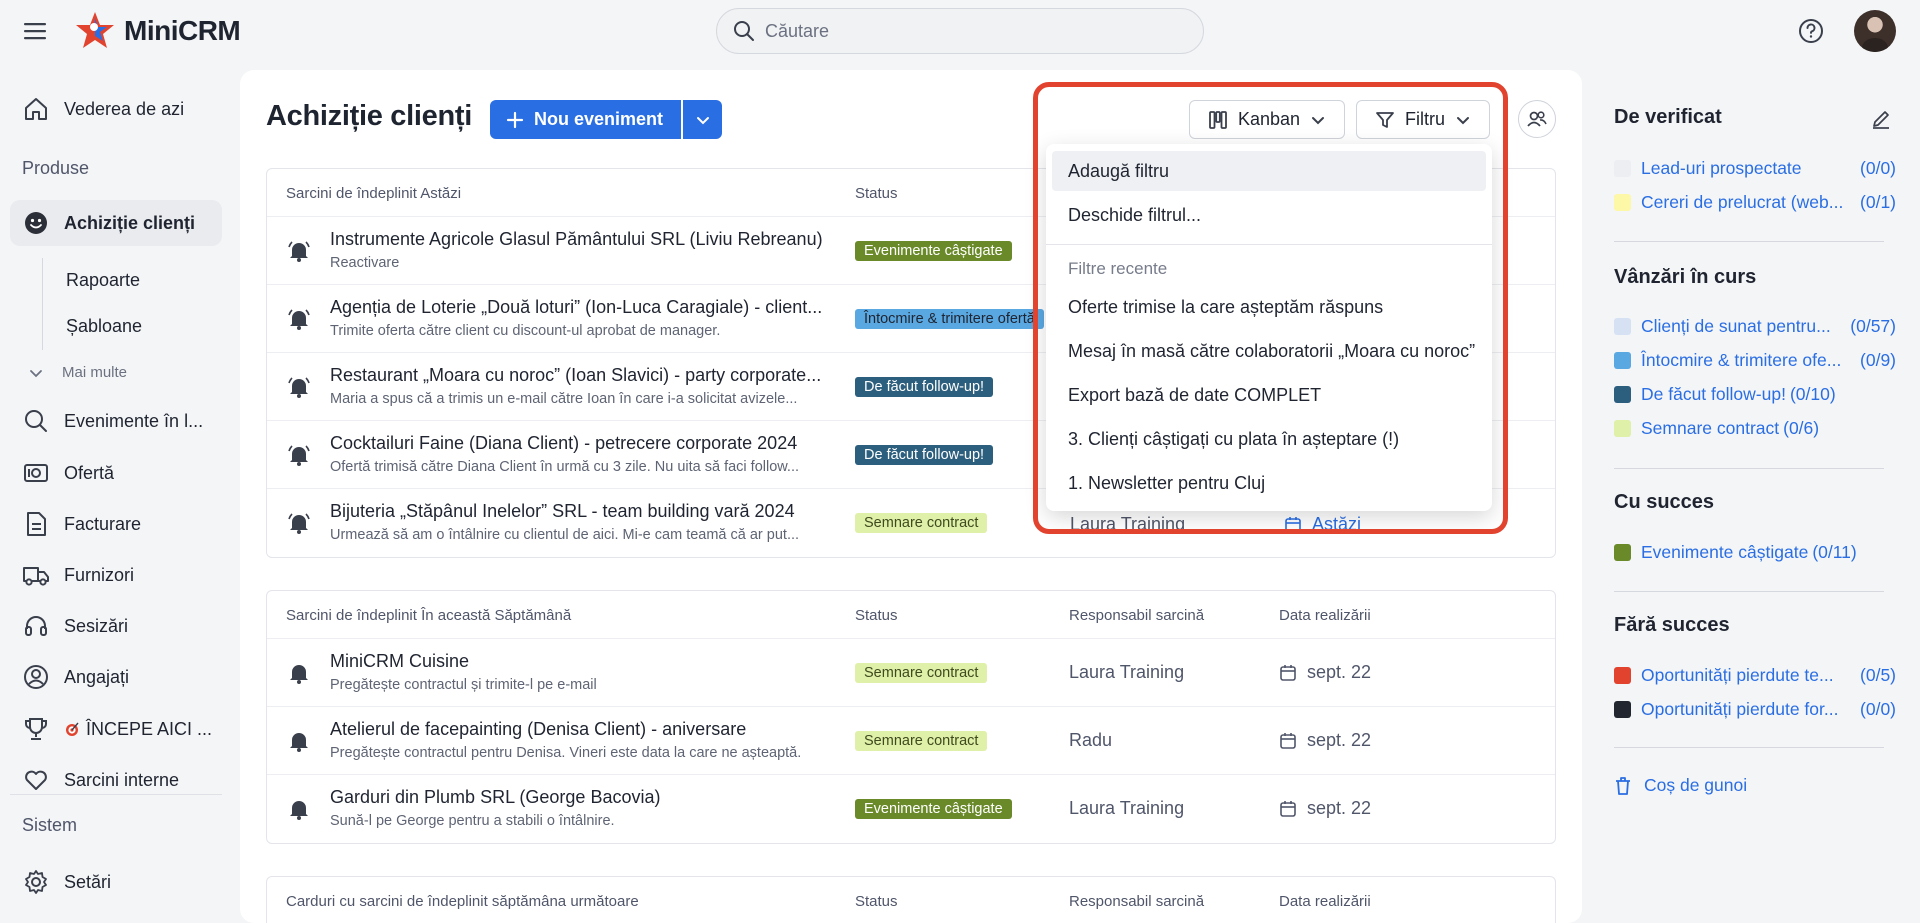  What do you see at coordinates (1881, 119) in the screenshot?
I see `pencil-icon` at bounding box center [1881, 119].